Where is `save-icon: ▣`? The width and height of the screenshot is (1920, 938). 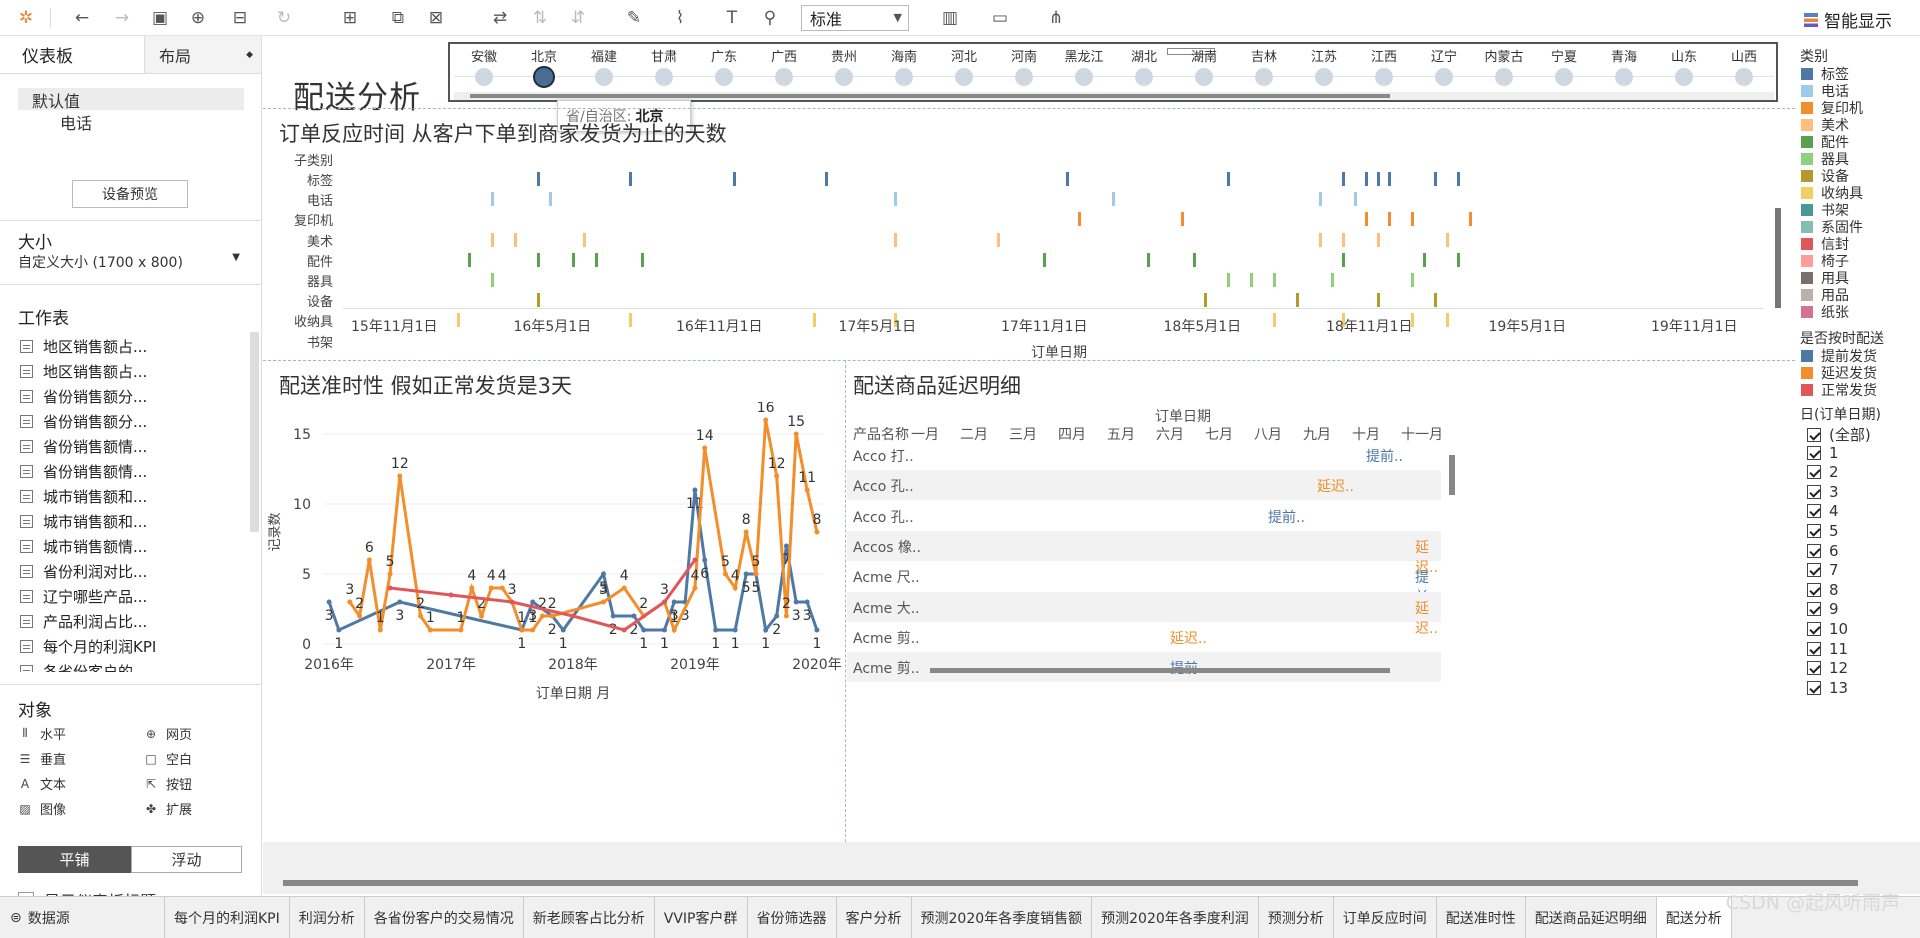
save-icon: ▣ is located at coordinates (160, 18).